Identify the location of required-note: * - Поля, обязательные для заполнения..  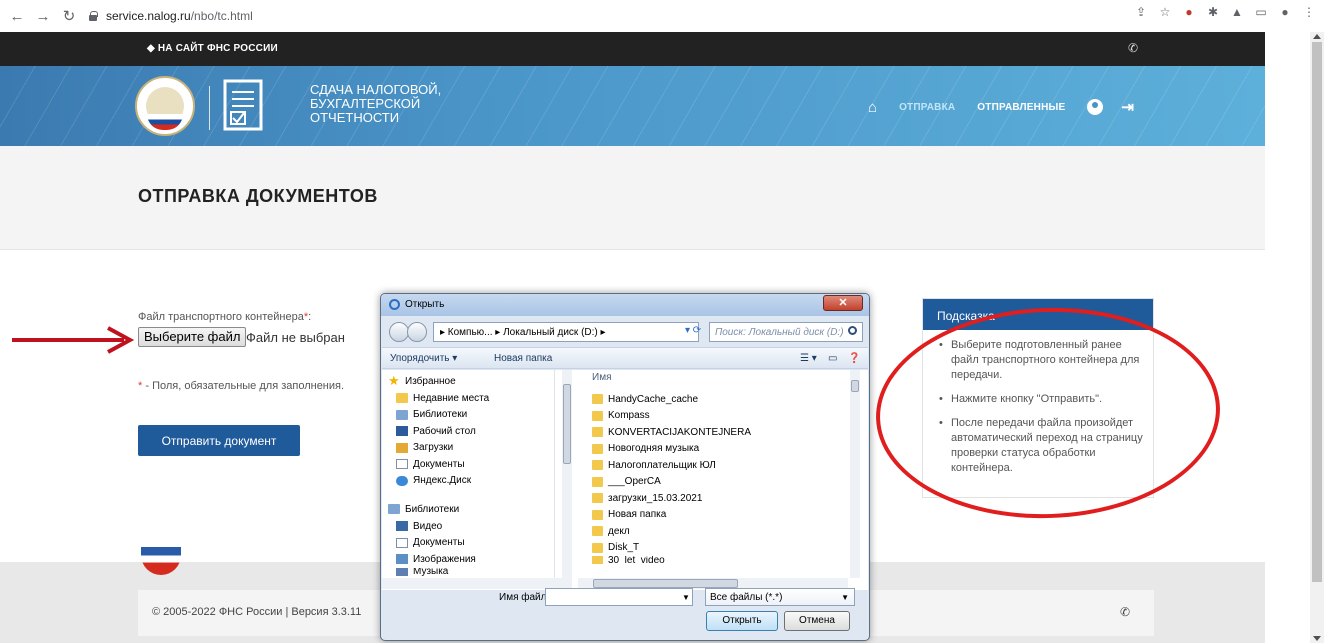
(241, 386).